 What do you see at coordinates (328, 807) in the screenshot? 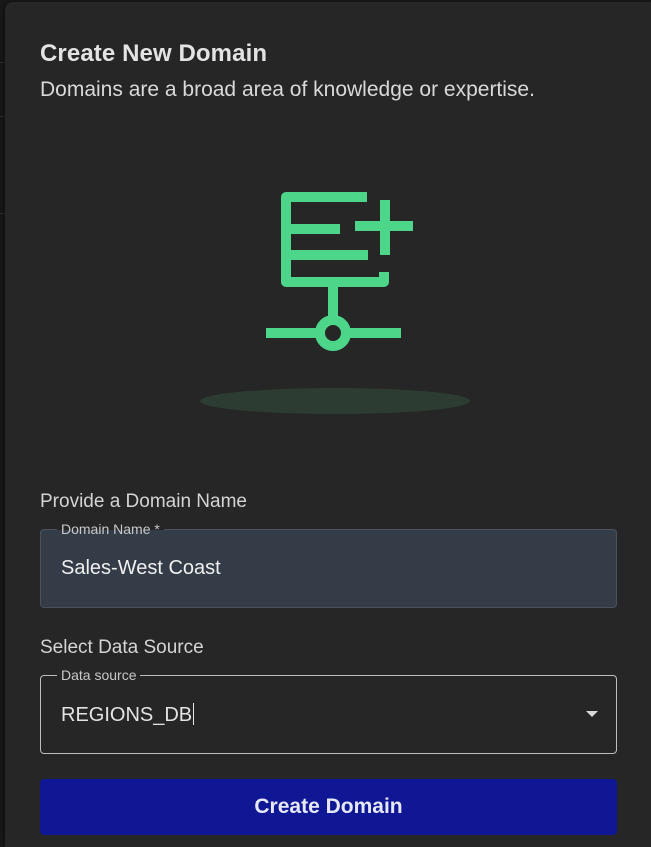
I see `create-domain-button: Create Domain` at bounding box center [328, 807].